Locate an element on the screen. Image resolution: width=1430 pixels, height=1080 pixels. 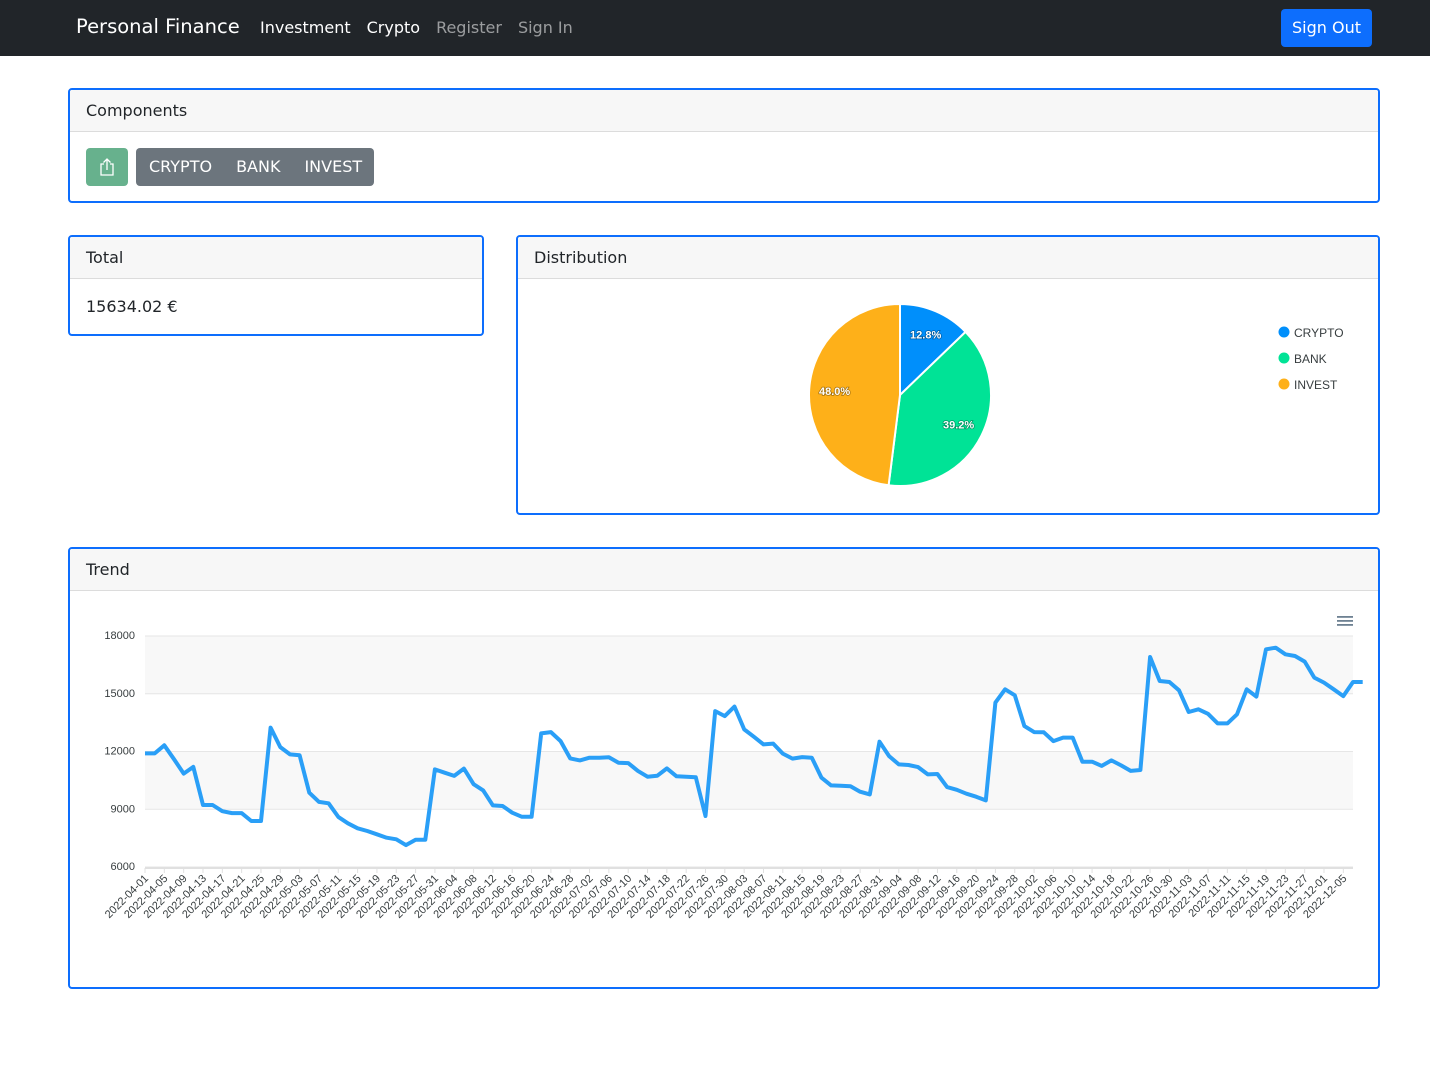
legend-label-crypto: CRYPTO is located at coordinates (1319, 333).